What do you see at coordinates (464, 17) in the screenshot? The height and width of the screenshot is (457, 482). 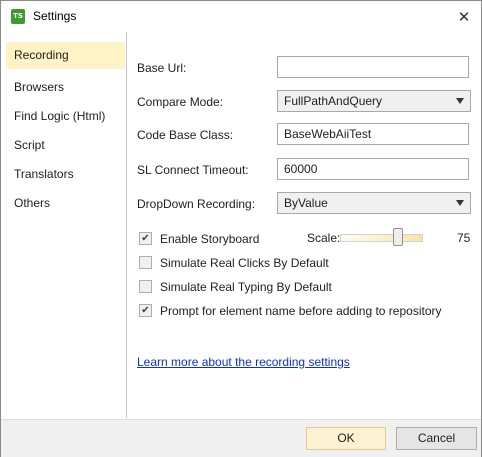 I see `close-icon: ✕` at bounding box center [464, 17].